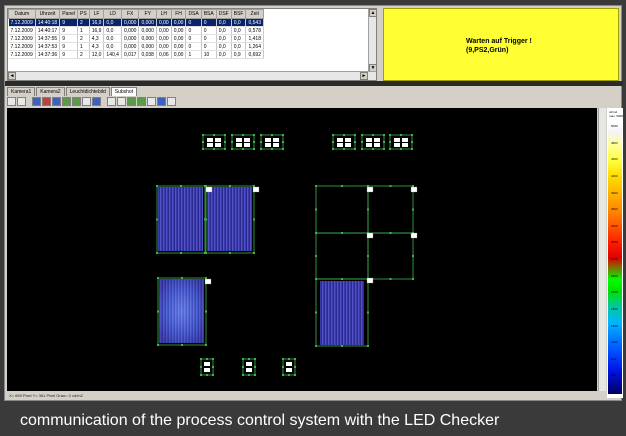 This screenshot has height=436, width=626. I want to click on canvas-vertical-scrollbar, so click(602, 249).